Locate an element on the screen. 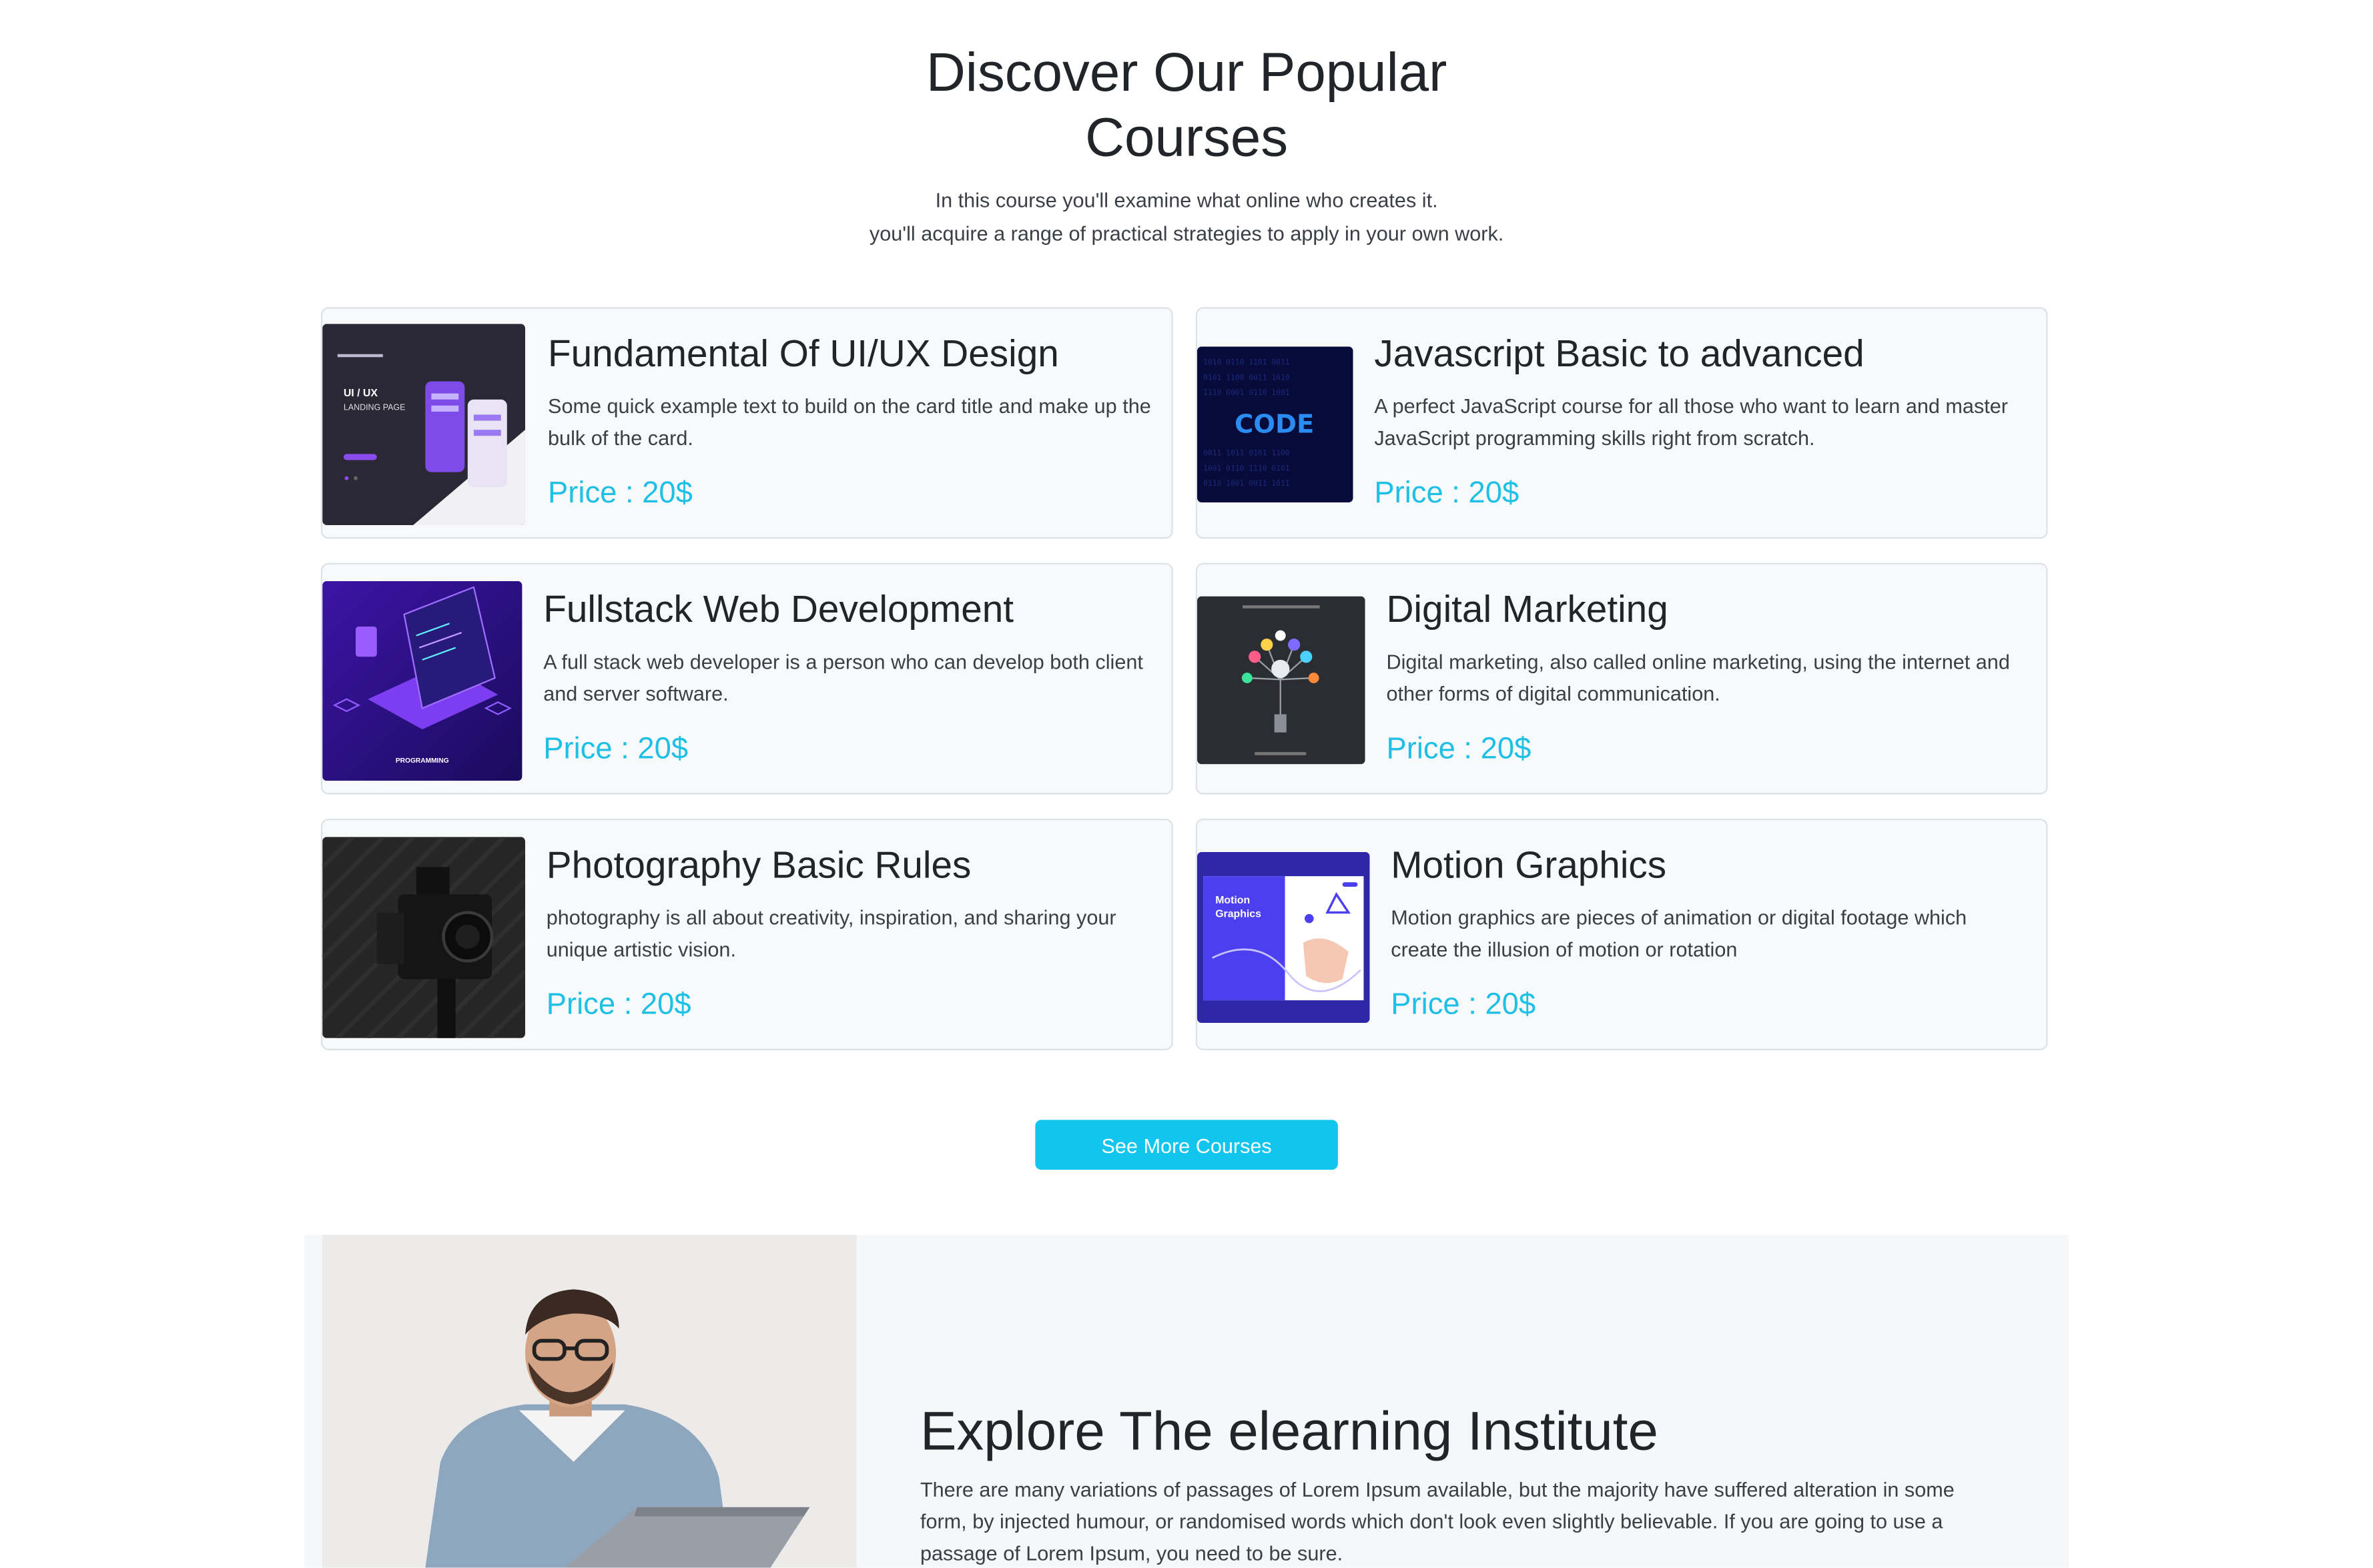  motion-graphics-illustration: Motion Graphics is located at coordinates (1283, 938).